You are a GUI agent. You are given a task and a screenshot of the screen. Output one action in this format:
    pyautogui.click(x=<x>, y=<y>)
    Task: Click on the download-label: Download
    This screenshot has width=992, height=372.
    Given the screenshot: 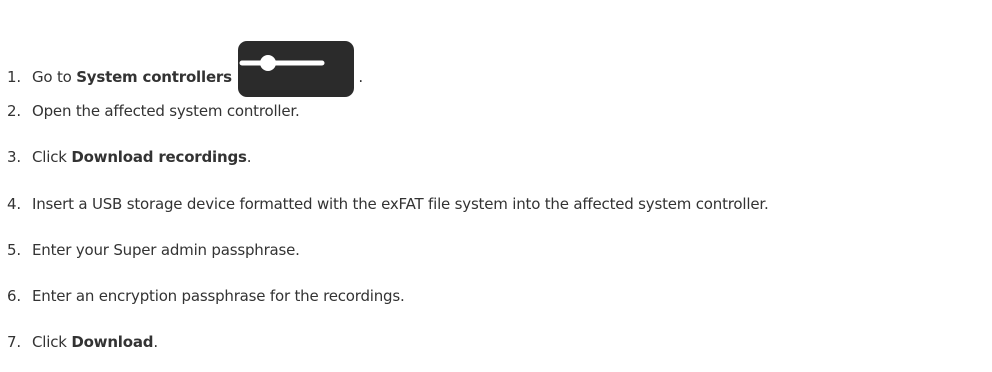 What is the action you would take?
    pyautogui.click(x=112, y=342)
    